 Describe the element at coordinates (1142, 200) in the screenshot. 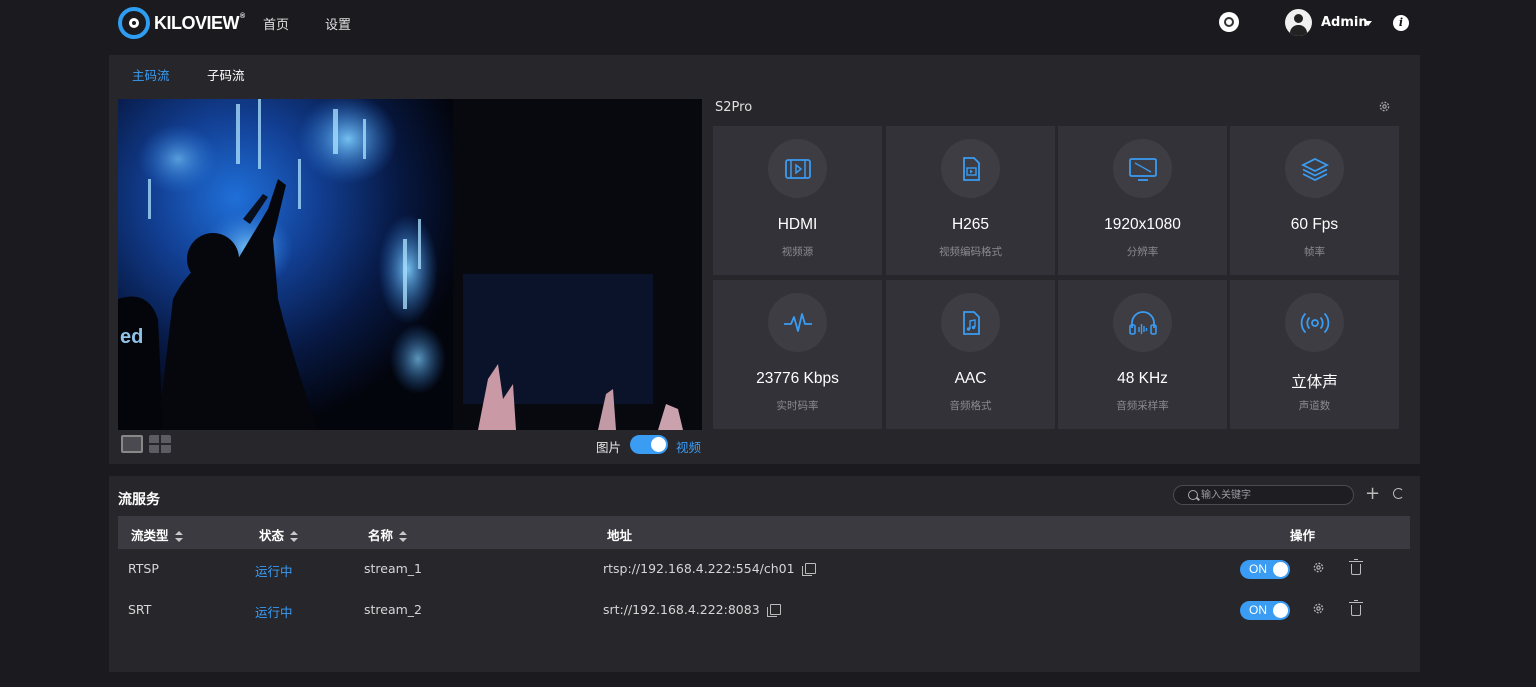

I see `stat-tile-resolution: 1920x1080 分辨率` at that location.